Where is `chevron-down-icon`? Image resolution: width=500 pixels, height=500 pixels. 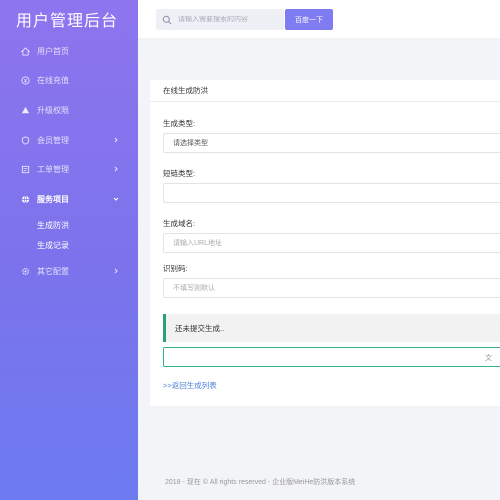 chevron-down-icon is located at coordinates (116, 199).